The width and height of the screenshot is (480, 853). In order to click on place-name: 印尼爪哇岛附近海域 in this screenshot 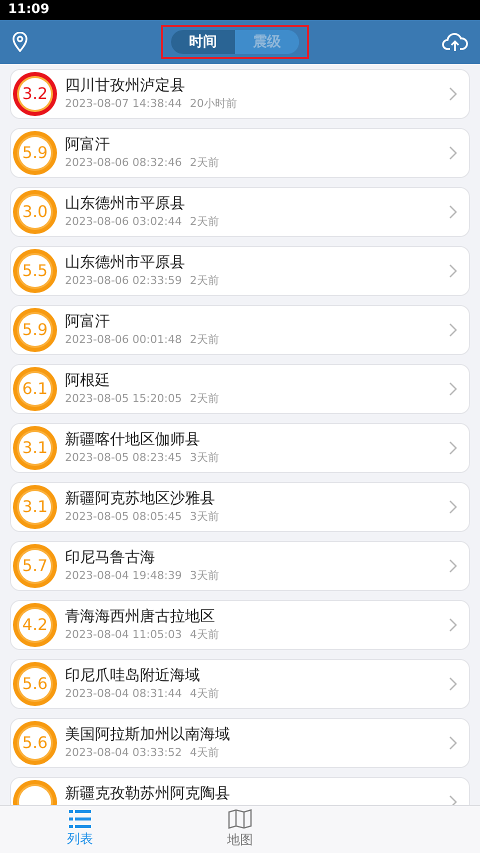, I will do `click(133, 675)`.